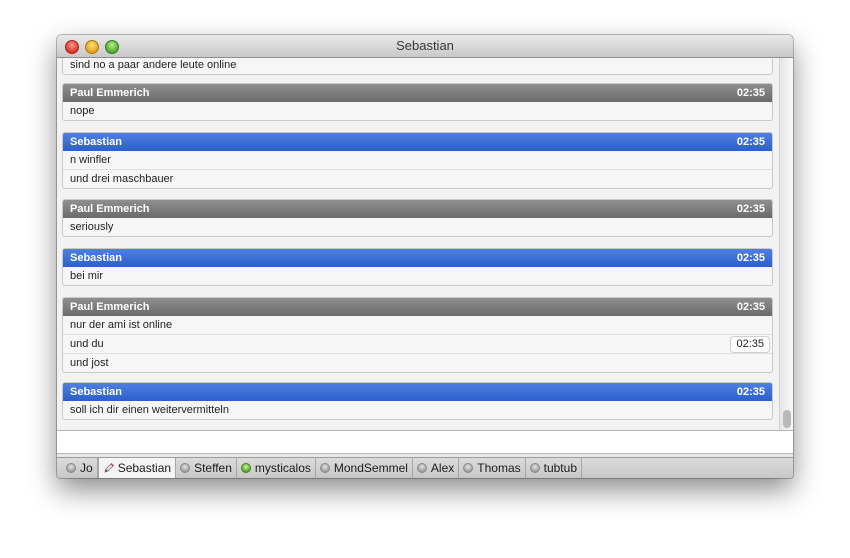 The height and width of the screenshot is (558, 850). I want to click on tab-label: Sebastian, so click(144, 468).